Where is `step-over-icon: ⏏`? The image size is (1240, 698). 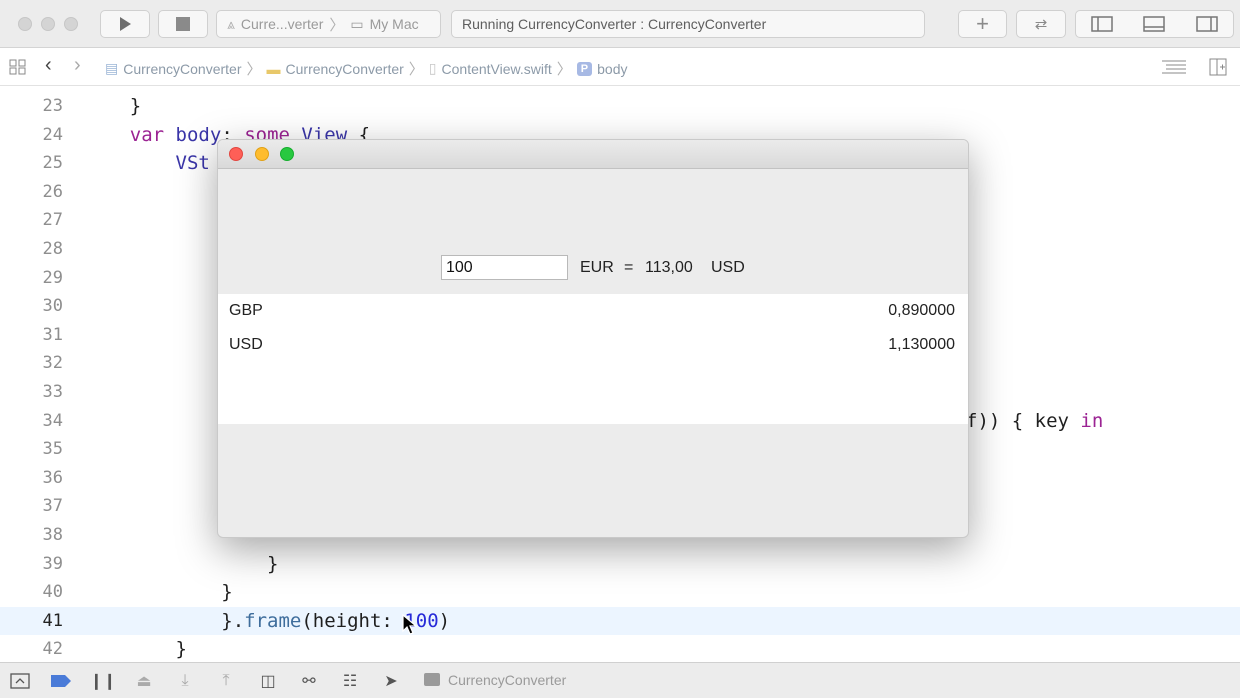
step-over-icon: ⏏ is located at coordinates (144, 681).